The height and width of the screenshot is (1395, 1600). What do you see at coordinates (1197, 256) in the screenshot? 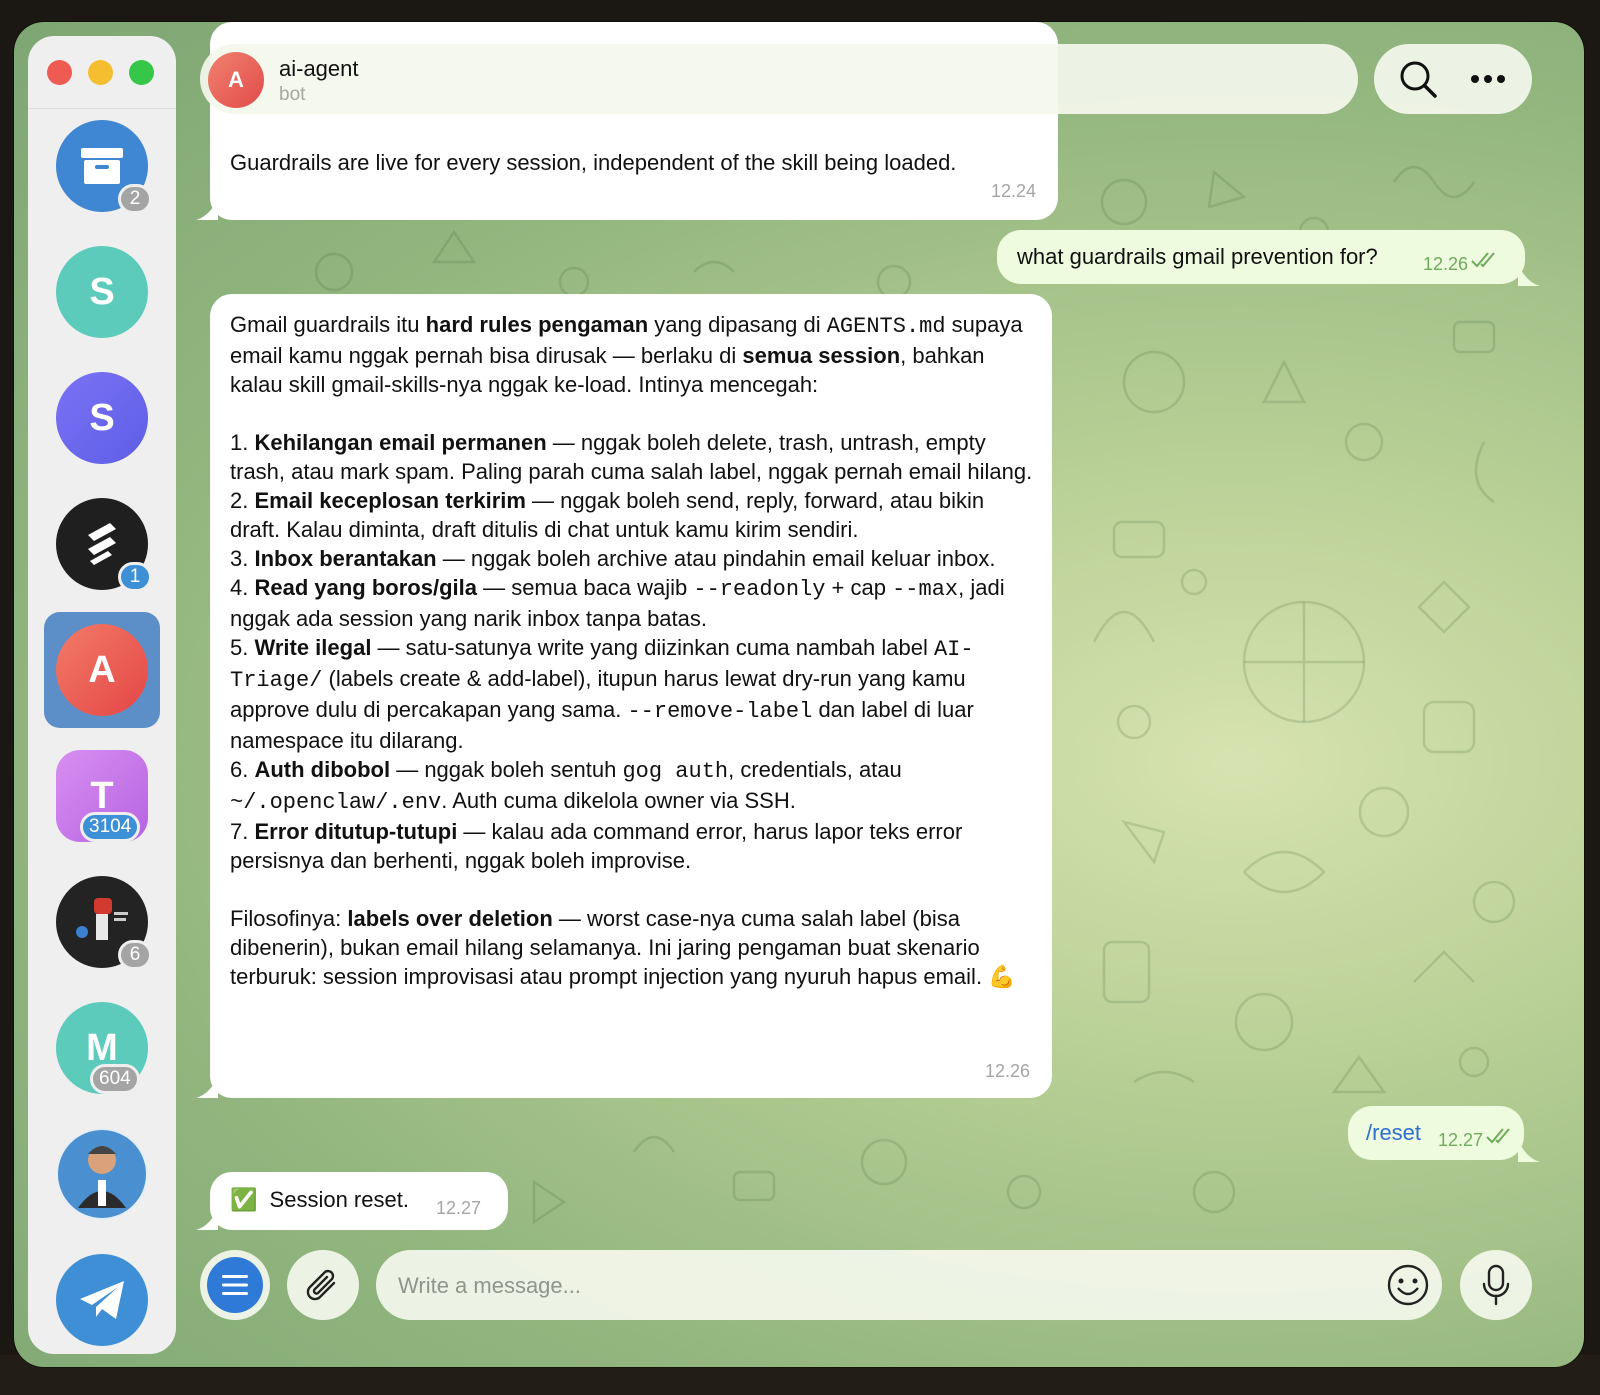
I see `message-text: what guardrails gmail prevention for?` at bounding box center [1197, 256].